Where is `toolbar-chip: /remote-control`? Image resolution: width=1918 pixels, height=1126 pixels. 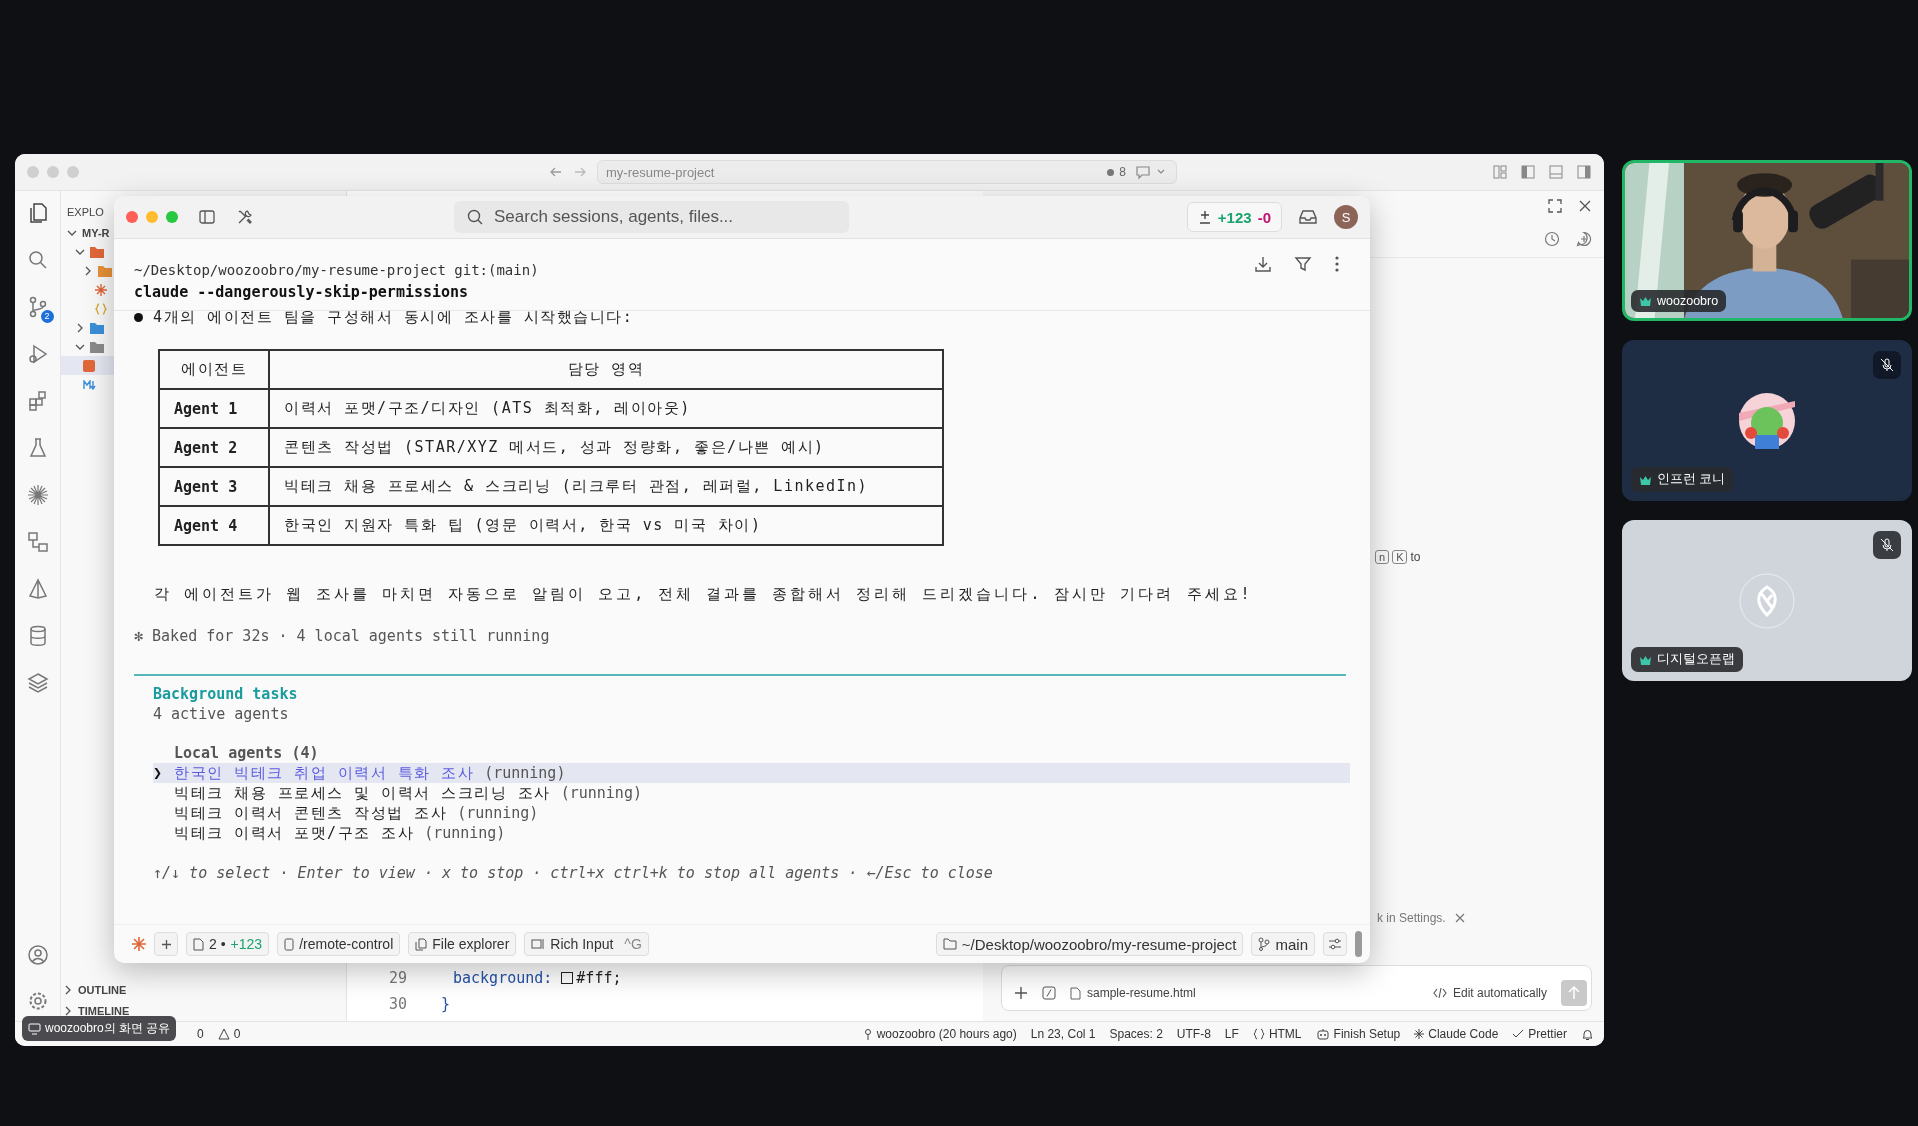 toolbar-chip: /remote-control is located at coordinates (339, 944).